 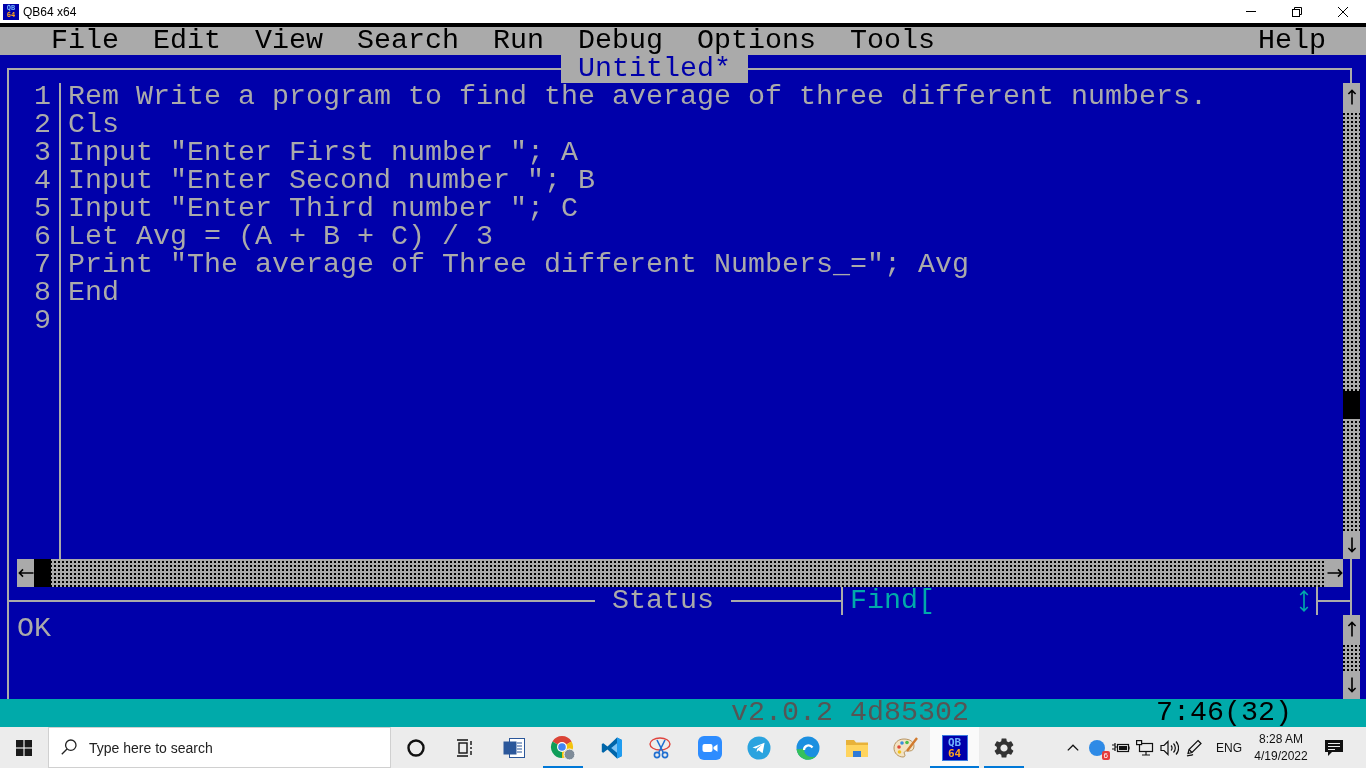 I want to click on ribbon-icon, so click(x=611, y=747).